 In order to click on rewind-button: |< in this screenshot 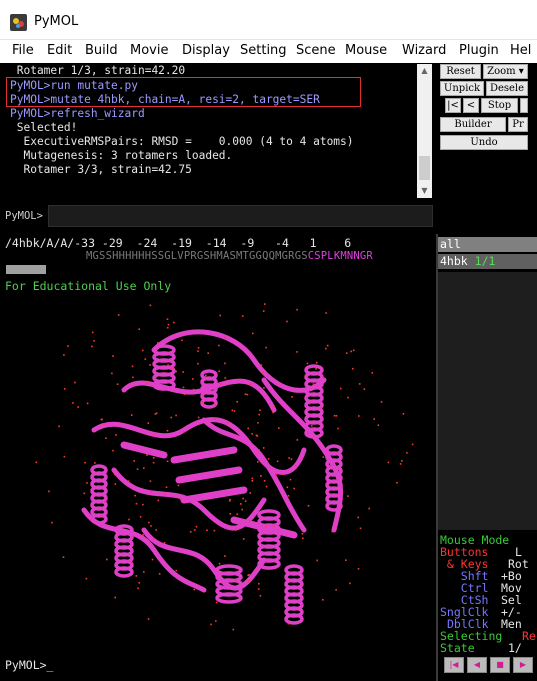, I will do `click(453, 105)`.